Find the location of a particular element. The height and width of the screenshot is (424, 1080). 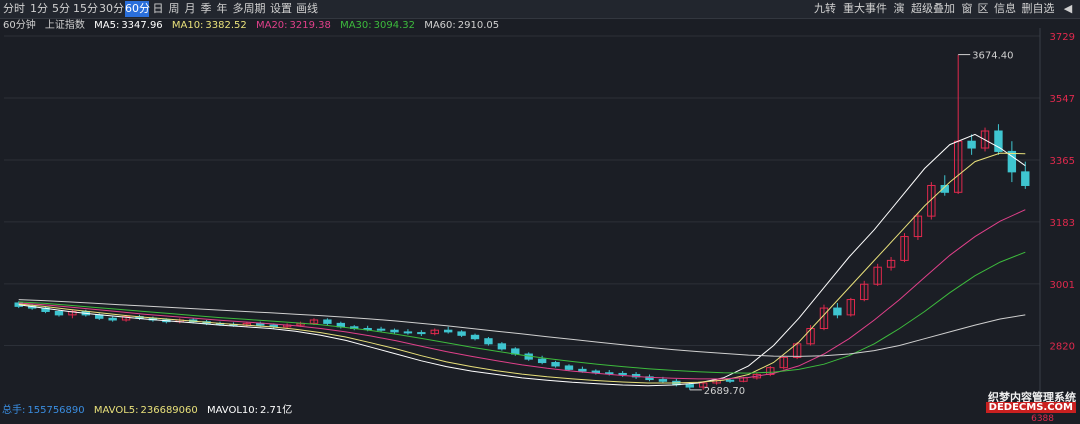

y-tick-label-4: 3001 is located at coordinates (1062, 285).